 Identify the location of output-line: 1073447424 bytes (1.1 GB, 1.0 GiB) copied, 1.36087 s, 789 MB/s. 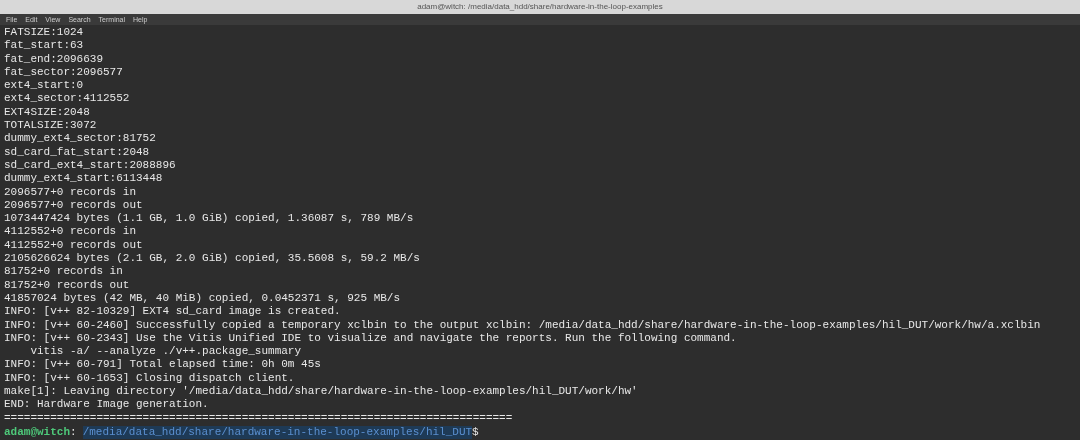
(209, 219).